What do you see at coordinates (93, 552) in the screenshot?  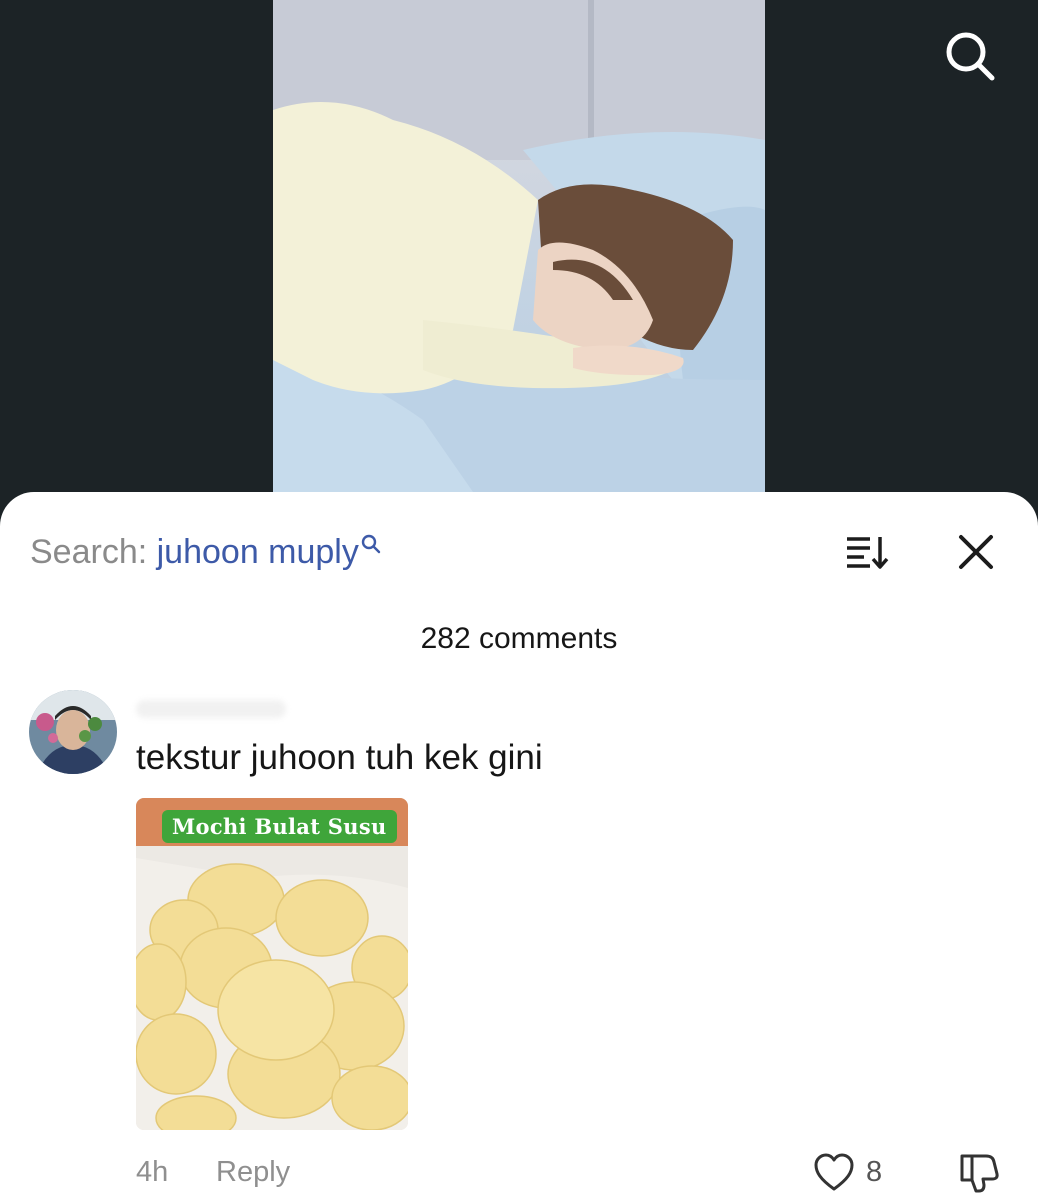 I see `search-prefix: Search:` at bounding box center [93, 552].